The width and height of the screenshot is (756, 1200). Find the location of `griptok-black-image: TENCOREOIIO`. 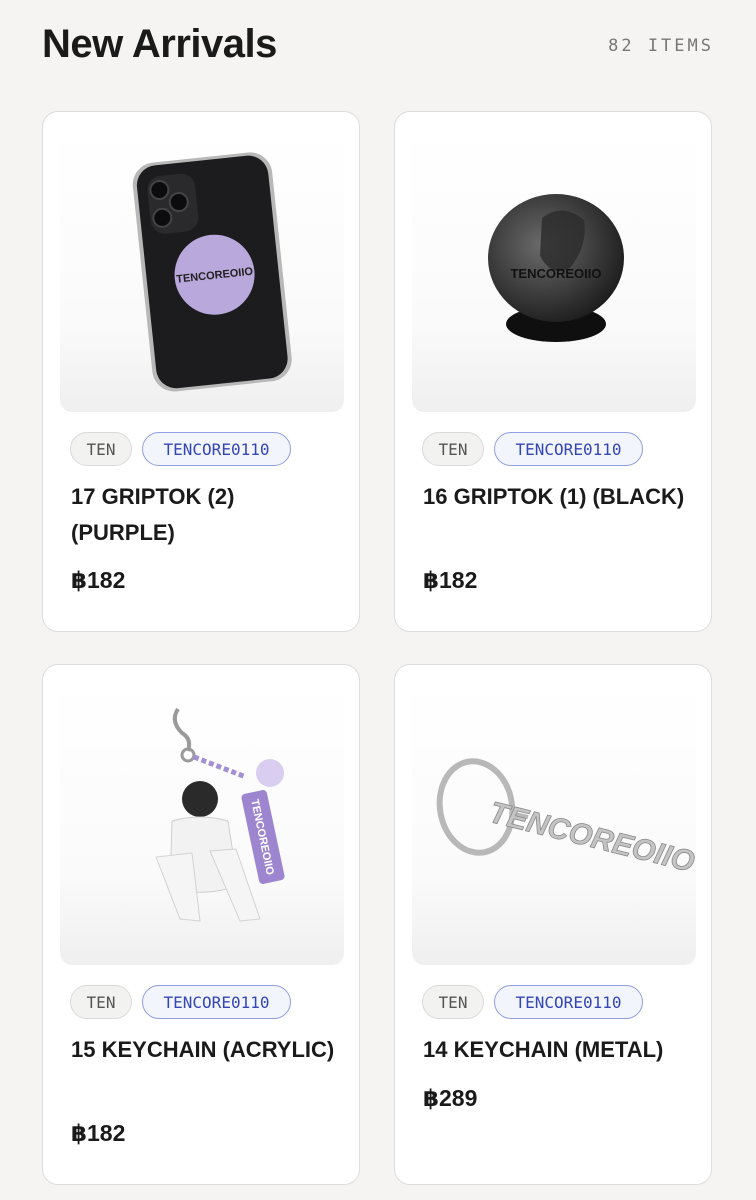

griptok-black-image: TENCOREOIIO is located at coordinates (556, 268).